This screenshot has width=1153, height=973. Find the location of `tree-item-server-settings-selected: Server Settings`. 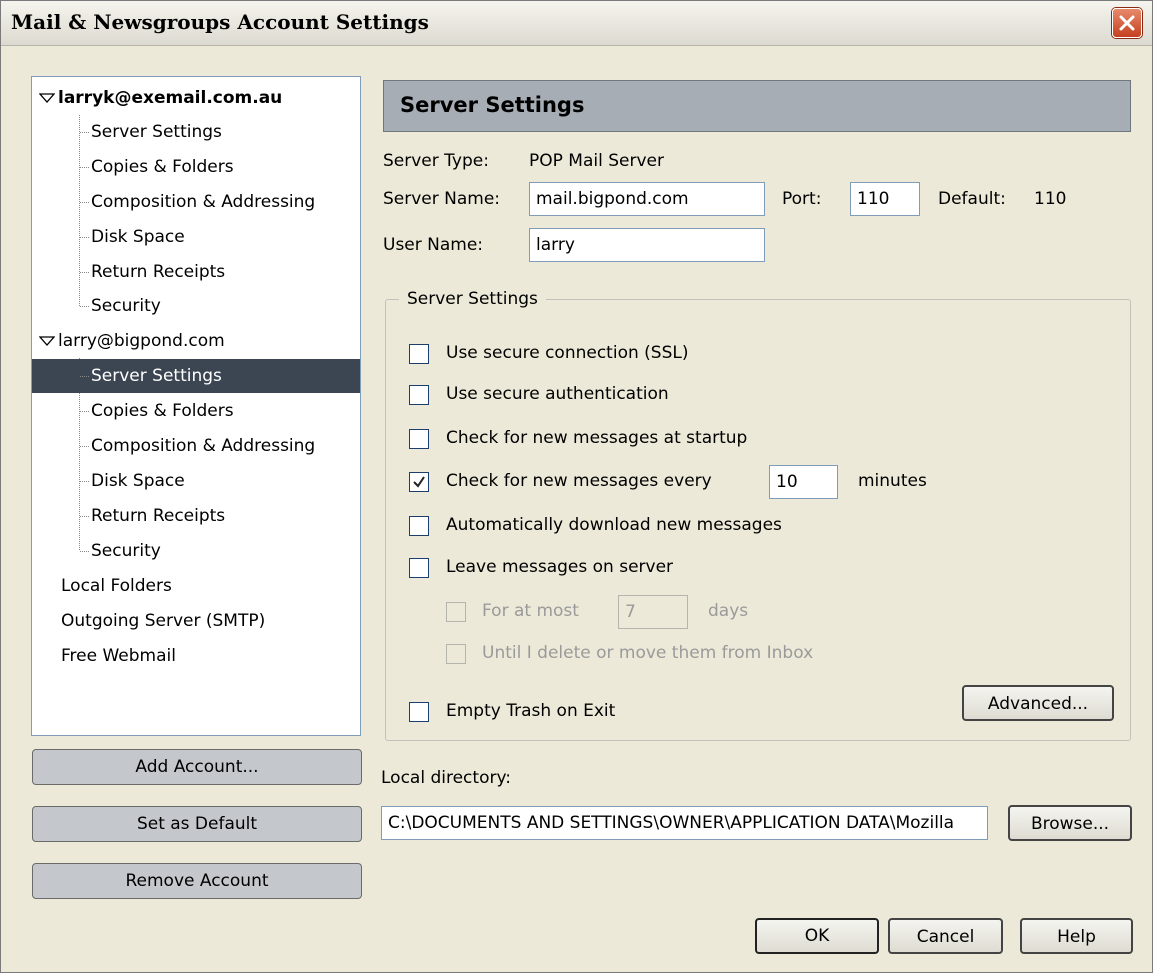

tree-item-server-settings-selected: Server Settings is located at coordinates (196, 376).